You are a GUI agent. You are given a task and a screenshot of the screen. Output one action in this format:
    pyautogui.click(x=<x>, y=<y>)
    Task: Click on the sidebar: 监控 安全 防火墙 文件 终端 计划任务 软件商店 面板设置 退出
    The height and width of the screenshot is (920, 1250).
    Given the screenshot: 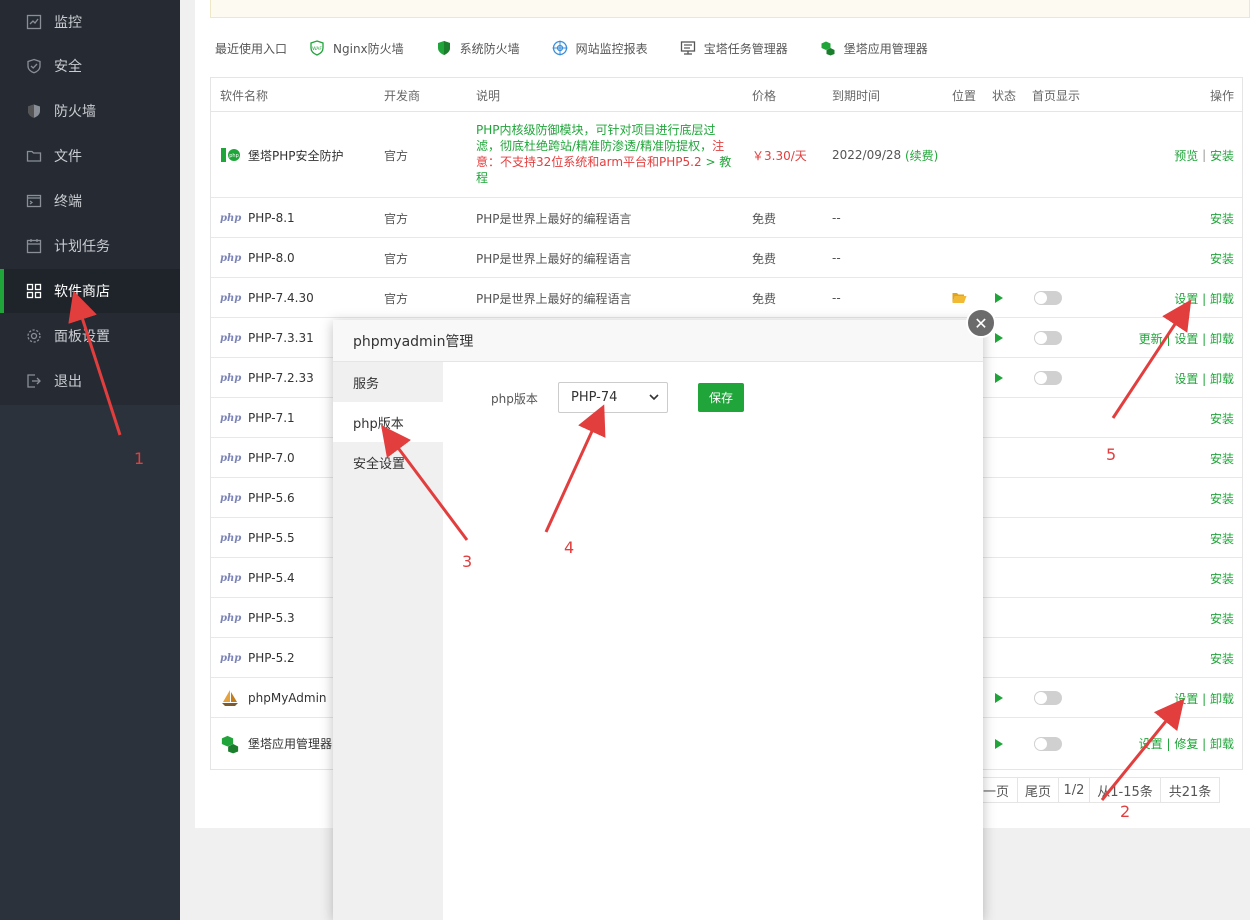 What is the action you would take?
    pyautogui.click(x=90, y=460)
    